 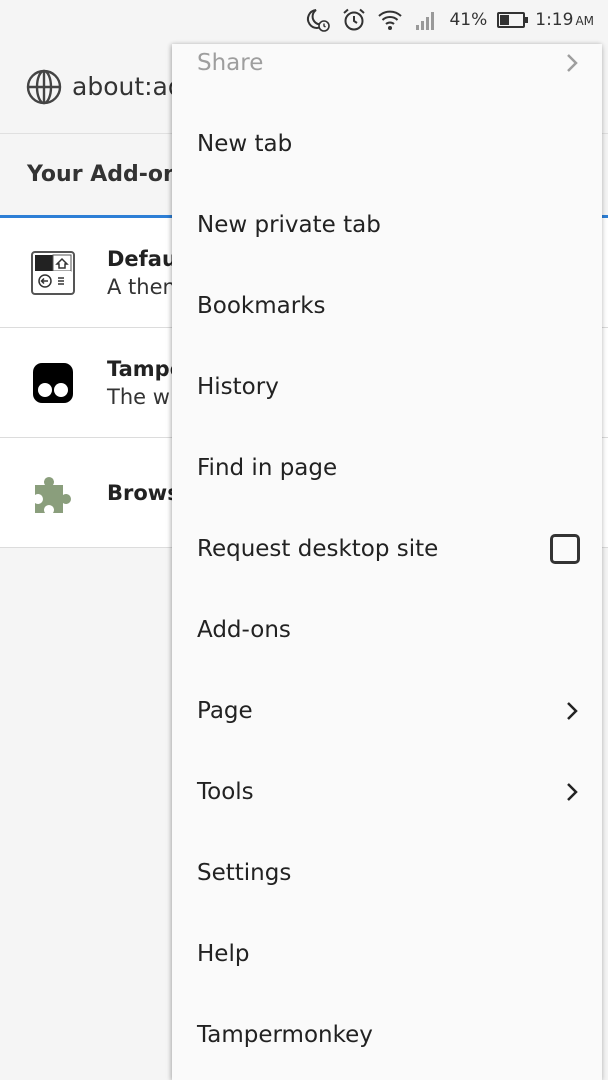 I want to click on menu-item-request-desktop-site: Request desktop site, so click(x=387, y=548).